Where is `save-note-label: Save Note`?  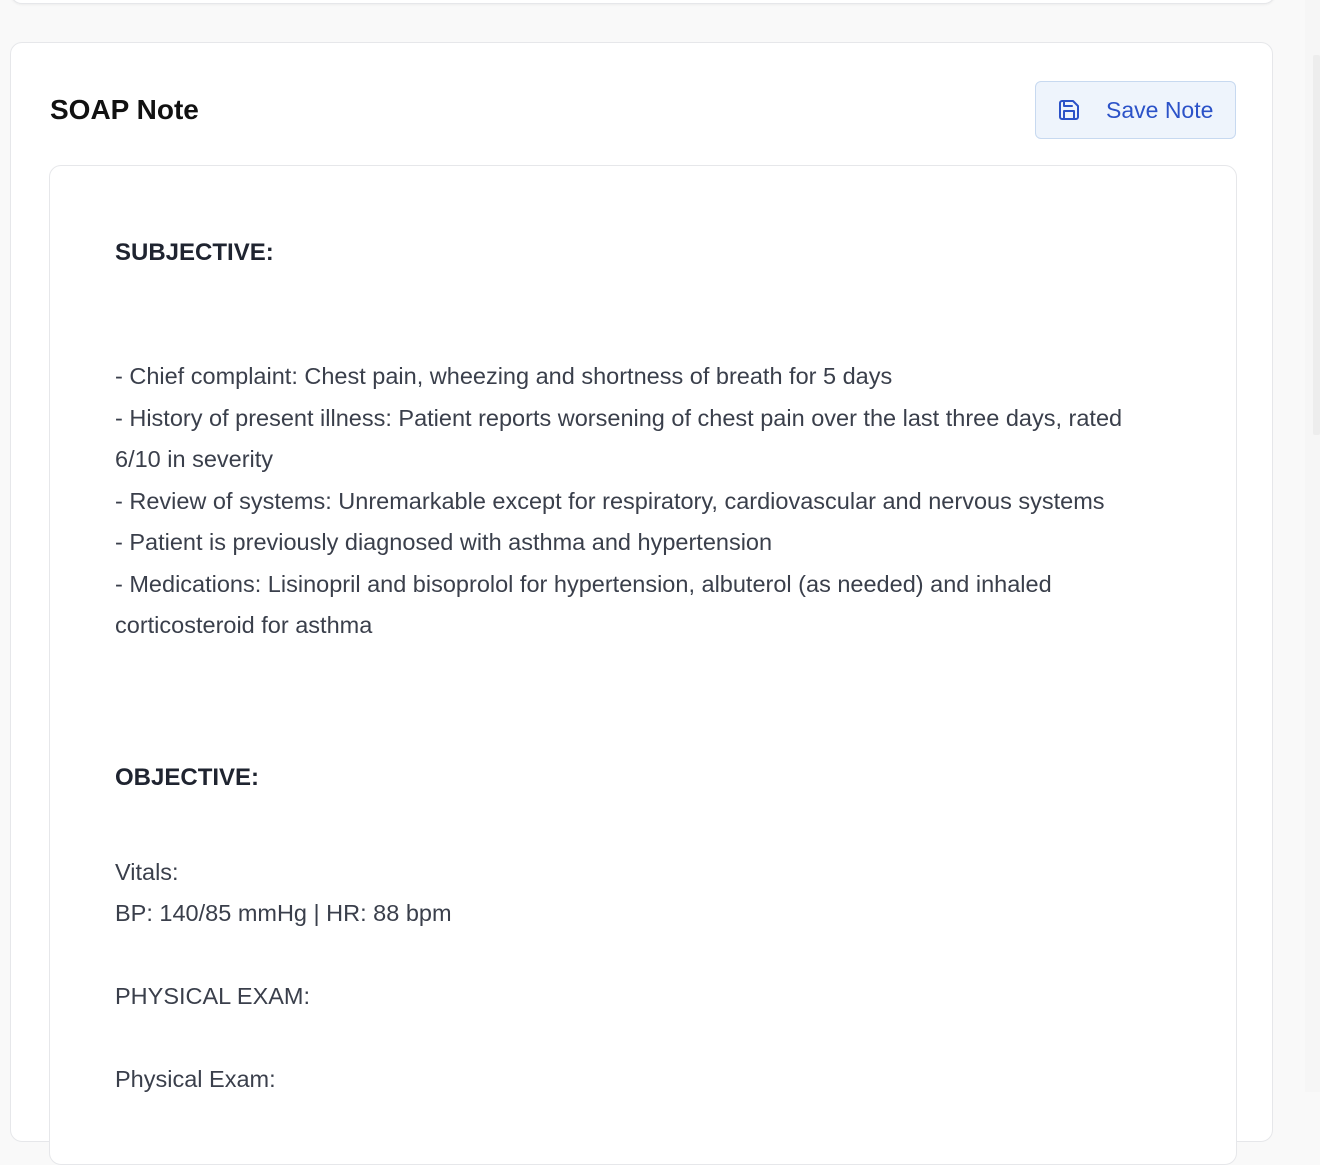 save-note-label: Save Note is located at coordinates (1160, 110).